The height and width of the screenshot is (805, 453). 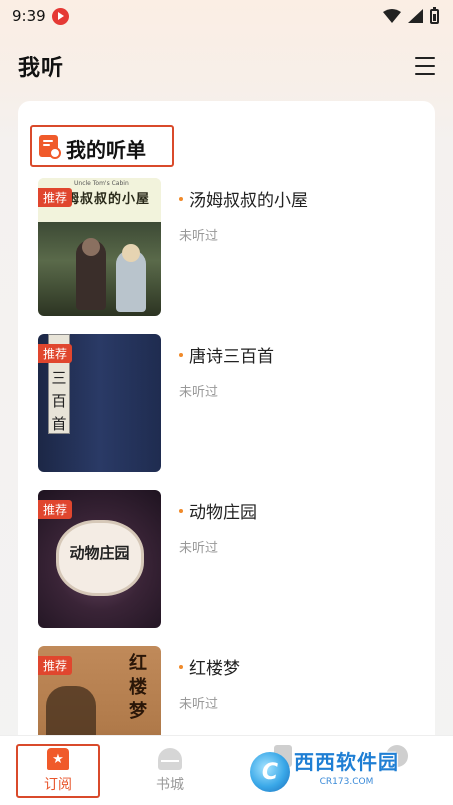 I want to click on book-info: 汤姆叔叔的小屋 未听过, so click(x=243, y=247).